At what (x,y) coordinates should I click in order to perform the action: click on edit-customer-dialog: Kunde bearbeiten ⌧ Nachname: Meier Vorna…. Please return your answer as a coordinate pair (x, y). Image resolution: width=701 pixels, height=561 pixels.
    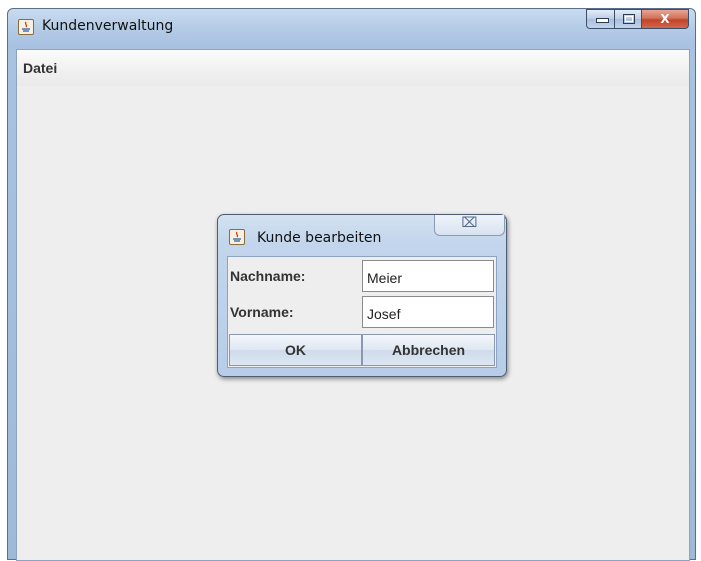
    Looking at the image, I should click on (362, 295).